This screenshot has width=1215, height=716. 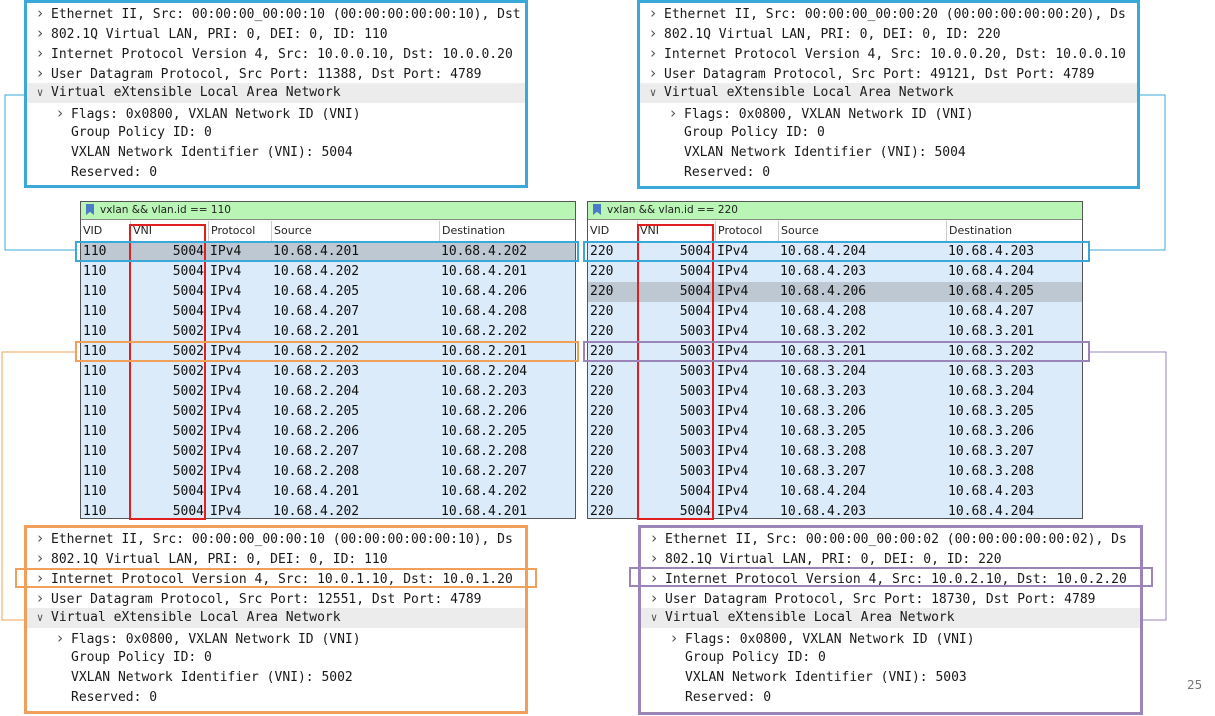 I want to click on packet-row: 110 5002 IPv4 10.68.2.201 10.68.2.202, so click(x=328, y=332).